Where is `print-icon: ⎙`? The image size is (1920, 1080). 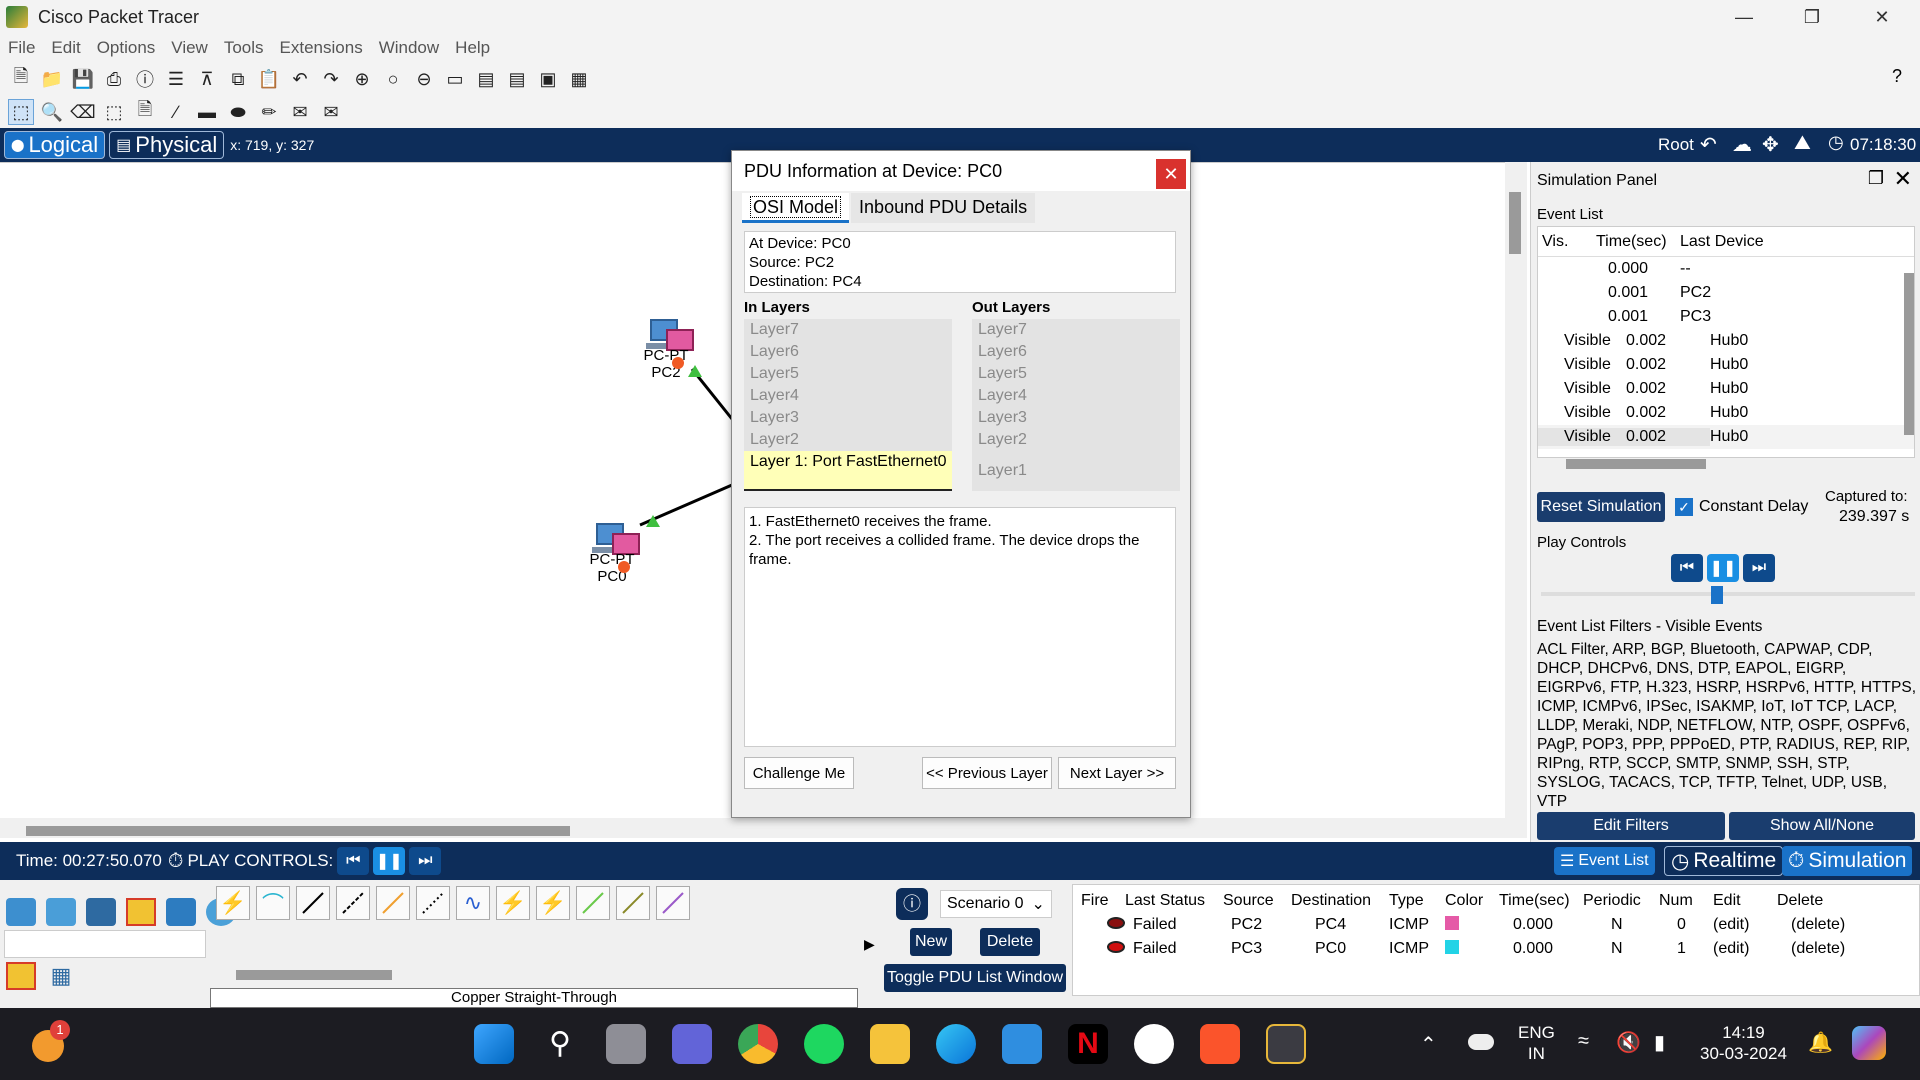 print-icon: ⎙ is located at coordinates (114, 79).